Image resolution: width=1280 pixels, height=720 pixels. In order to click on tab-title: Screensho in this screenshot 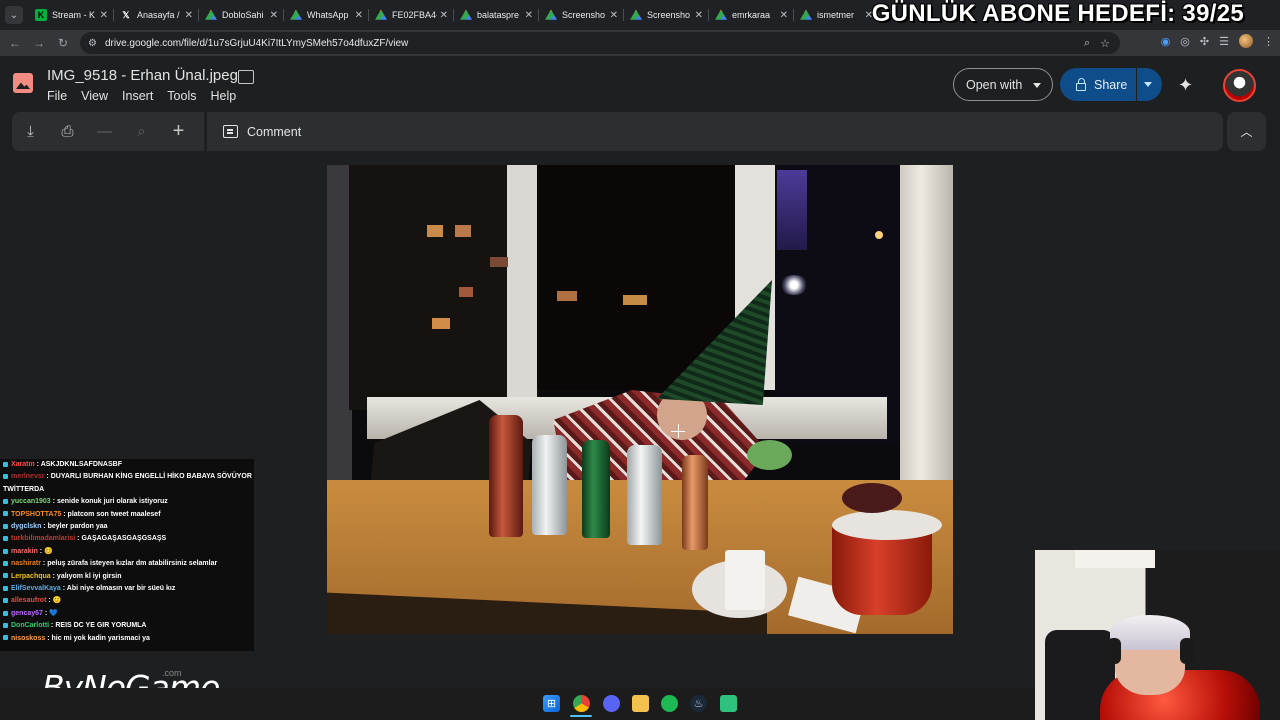, I will do `click(584, 15)`.